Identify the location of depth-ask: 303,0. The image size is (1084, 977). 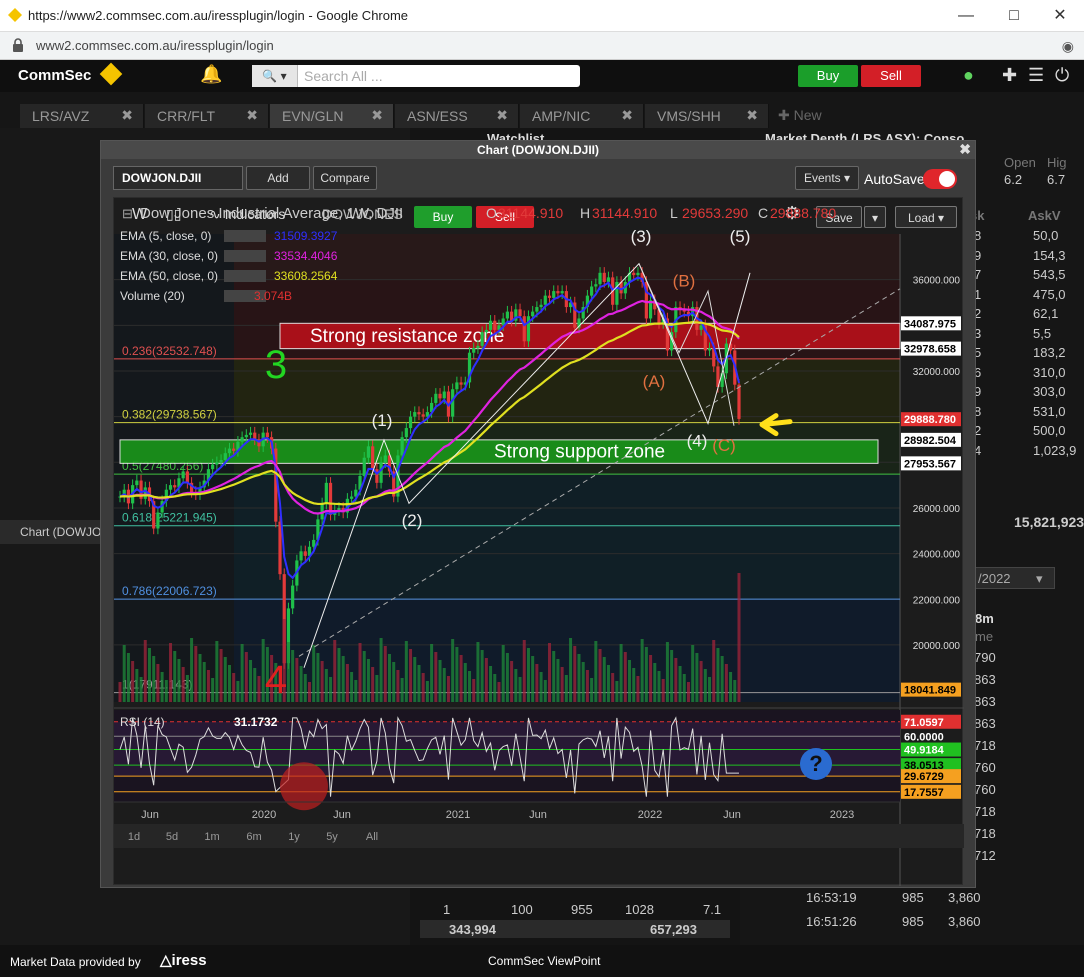
(1049, 391).